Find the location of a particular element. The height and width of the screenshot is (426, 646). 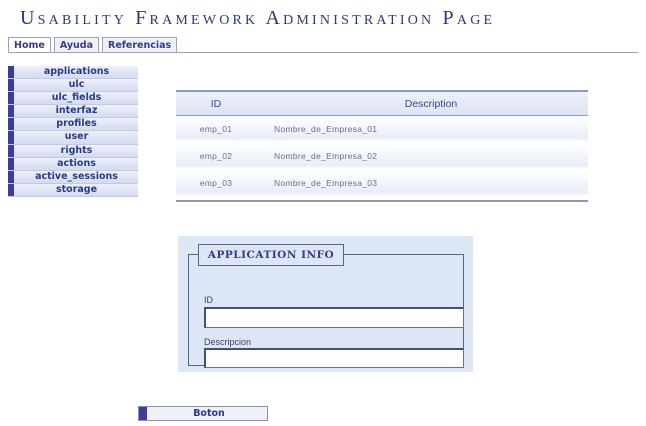

sidebar-item-interfaz: interfaz is located at coordinates (73, 112).